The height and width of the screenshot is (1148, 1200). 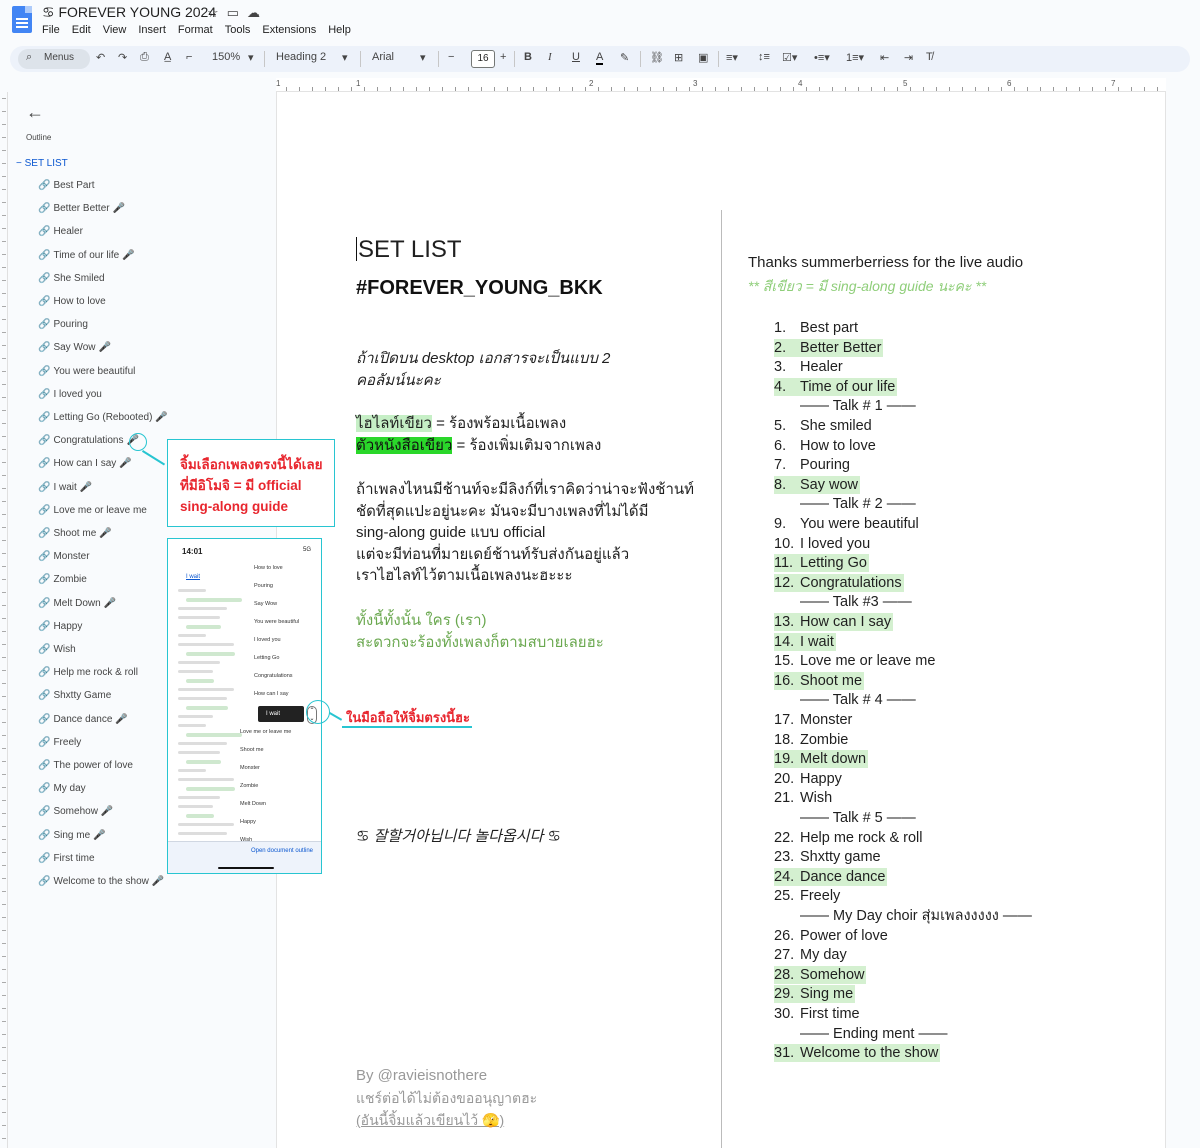 What do you see at coordinates (86, 255) in the screenshot?
I see `outline-item: 🔗 Time of our life 🎤` at bounding box center [86, 255].